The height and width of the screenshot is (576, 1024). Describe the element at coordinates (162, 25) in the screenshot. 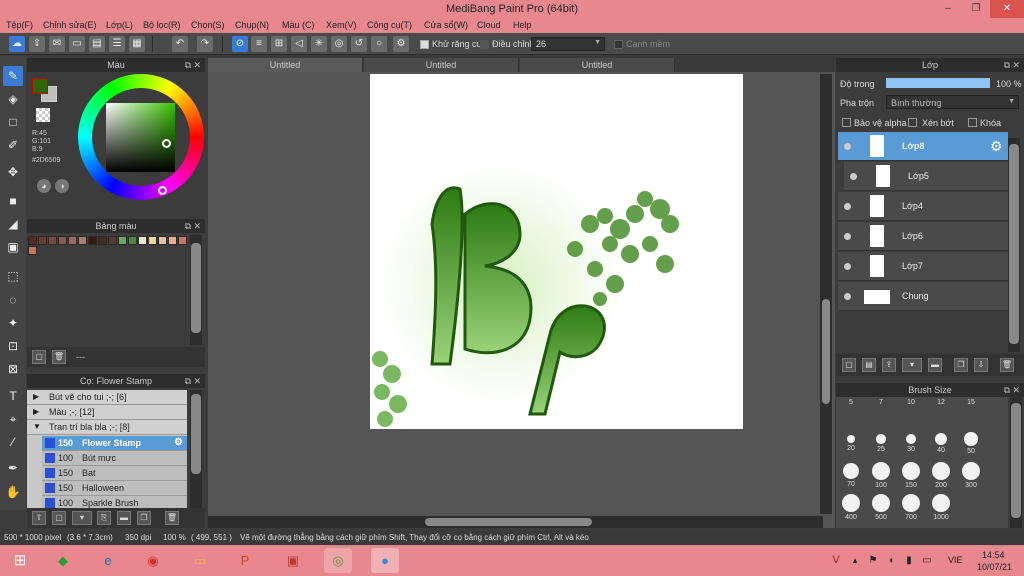

I see `menu-filter: Bộ lọc(R)` at that location.